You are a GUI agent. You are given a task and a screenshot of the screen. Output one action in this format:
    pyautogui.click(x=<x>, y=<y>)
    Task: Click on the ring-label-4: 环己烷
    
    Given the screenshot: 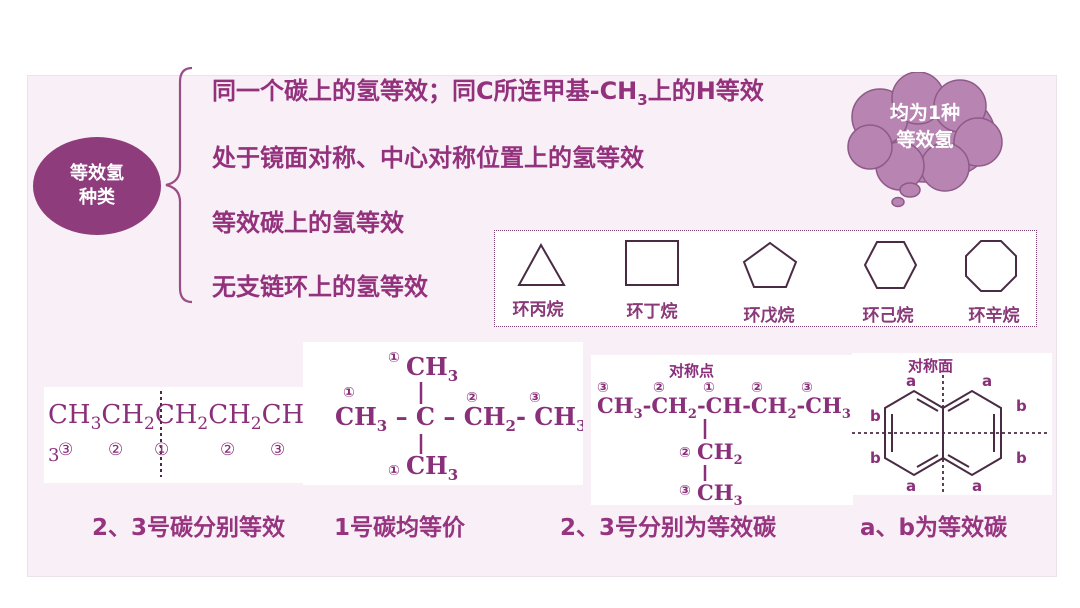 What is the action you would take?
    pyautogui.click(x=888, y=316)
    